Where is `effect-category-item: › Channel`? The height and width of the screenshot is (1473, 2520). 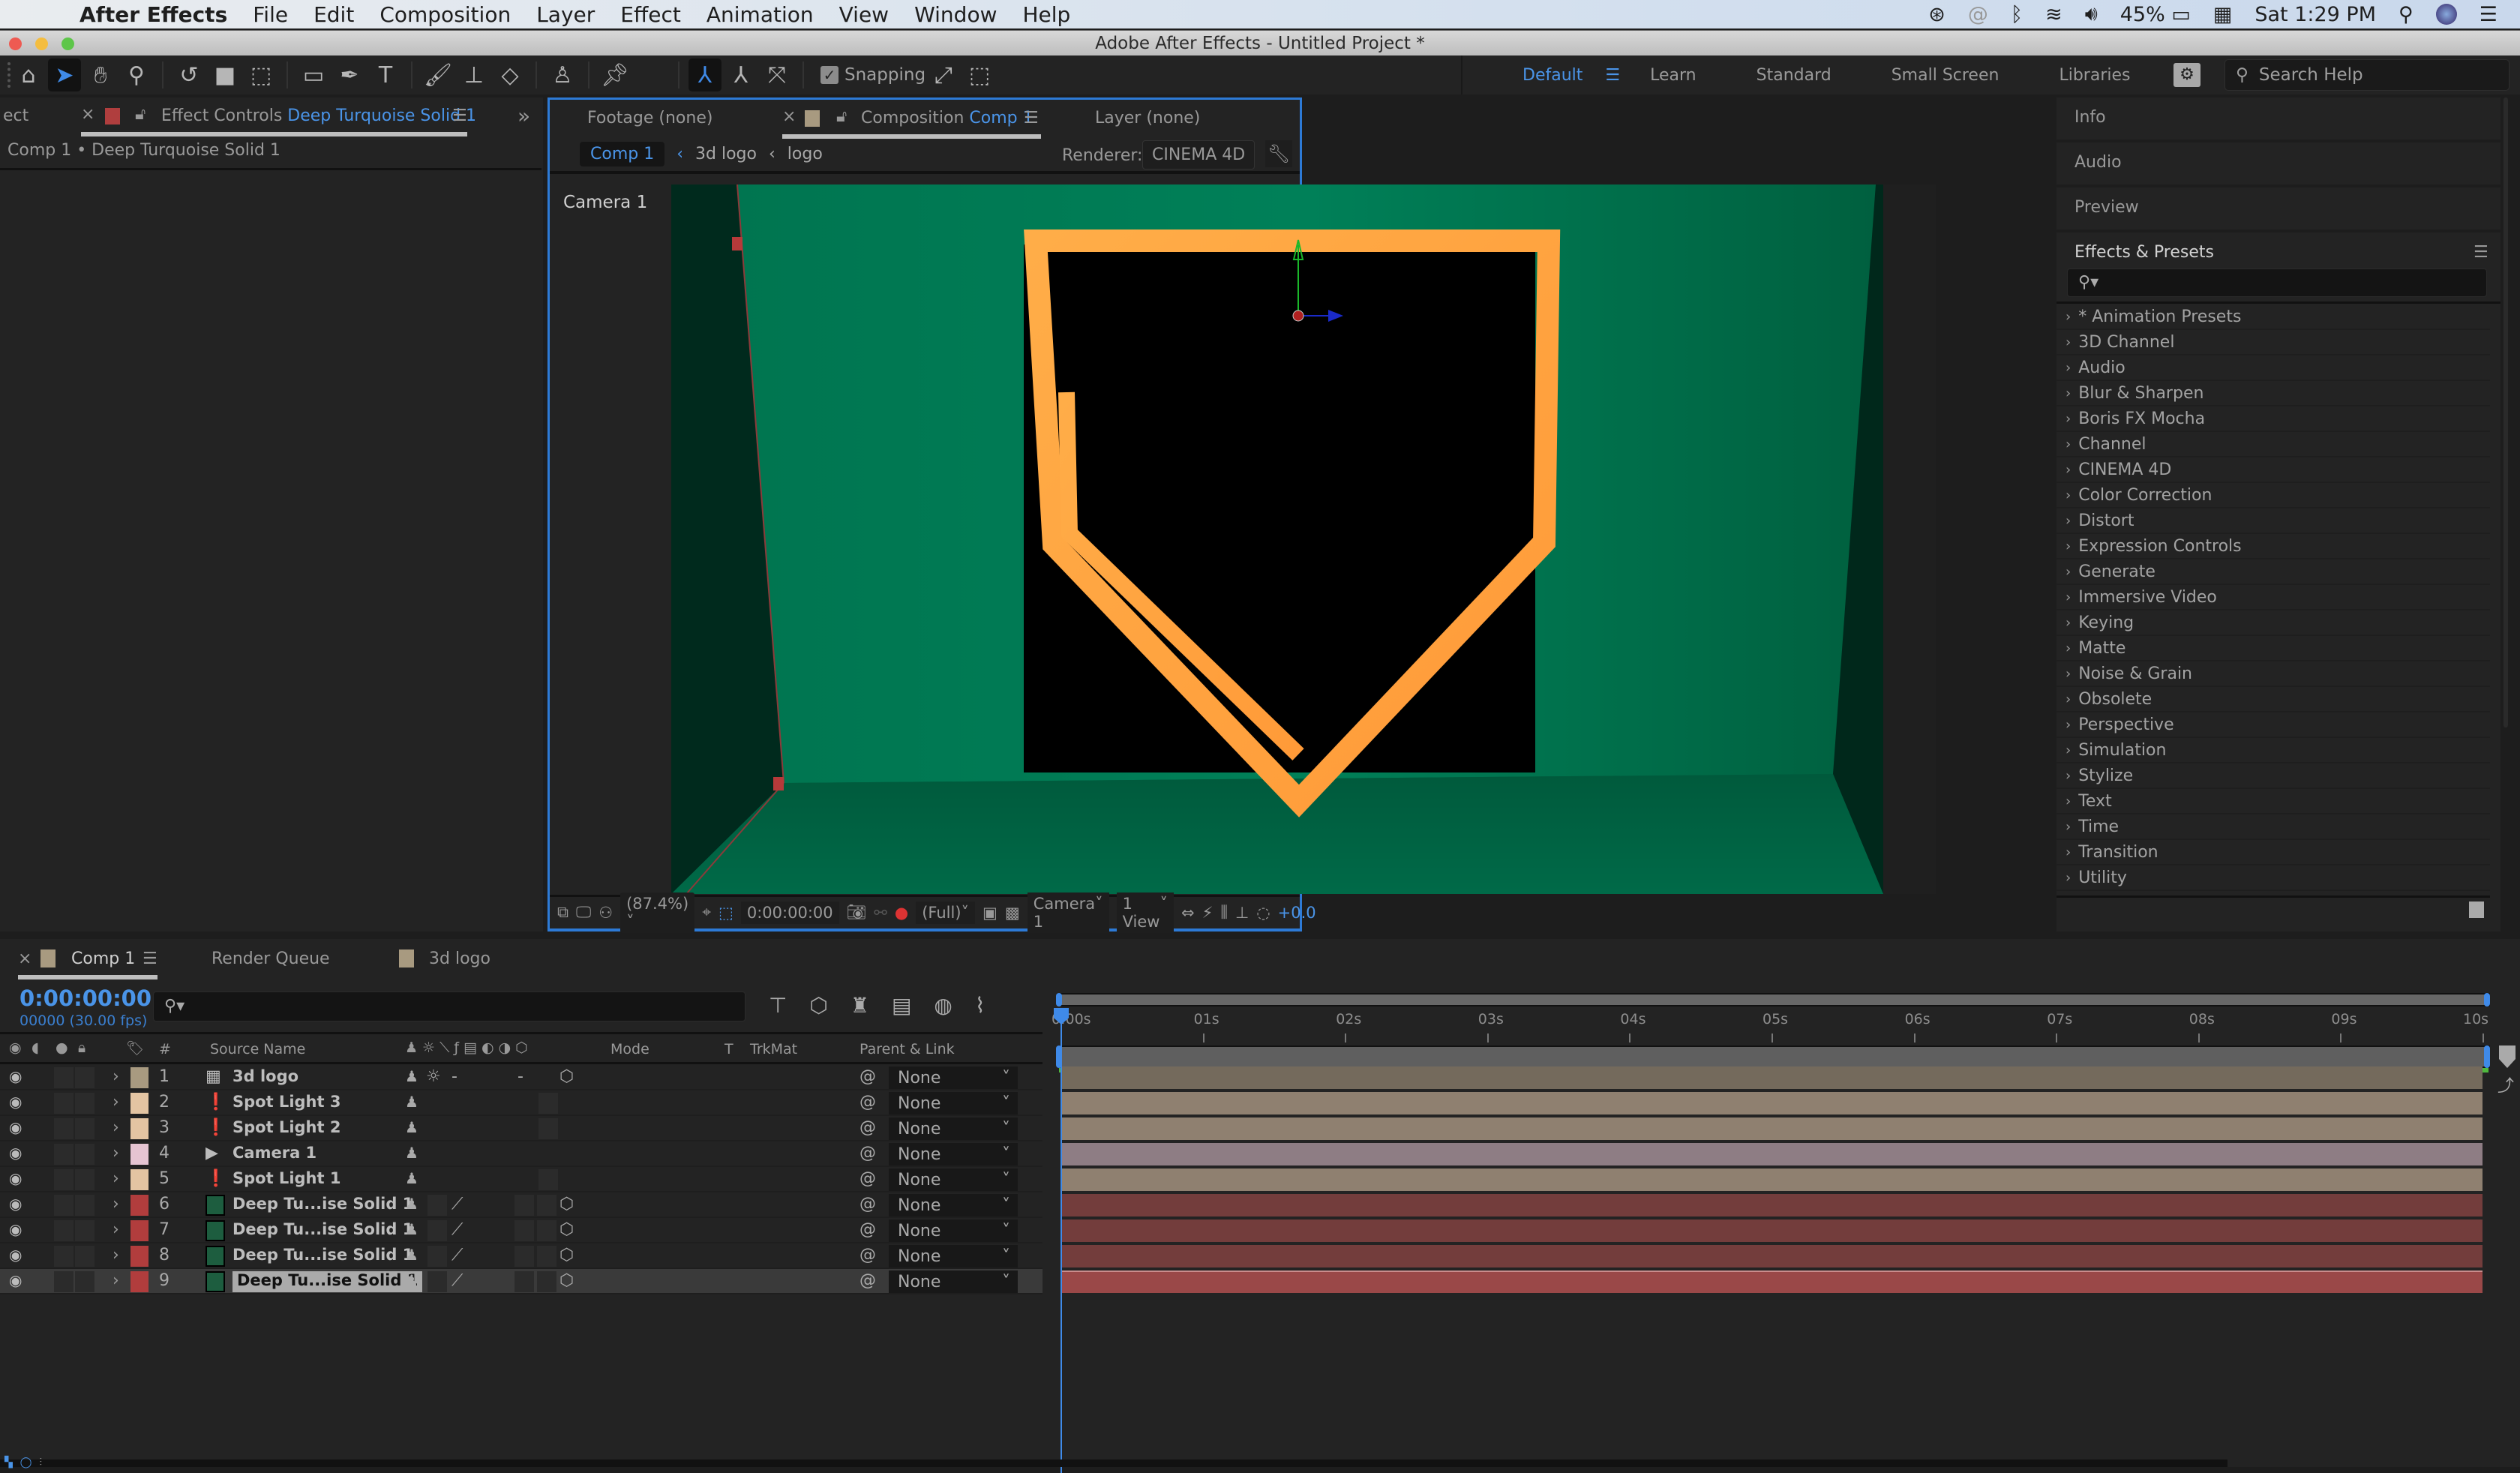
effect-category-item: › Channel is located at coordinates (2273, 445).